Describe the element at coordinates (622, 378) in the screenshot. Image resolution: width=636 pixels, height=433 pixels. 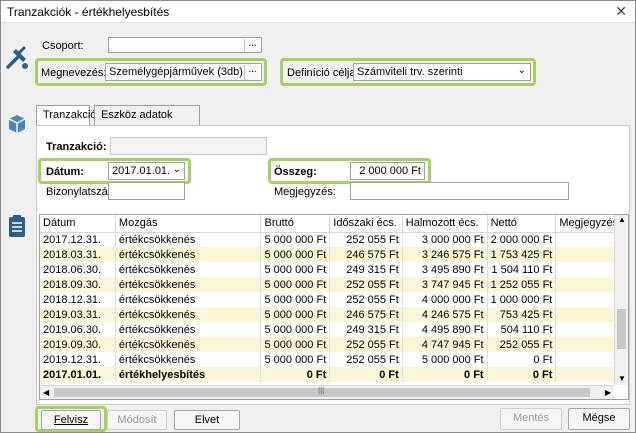
I see `scroll-down-icon: ▼` at that location.